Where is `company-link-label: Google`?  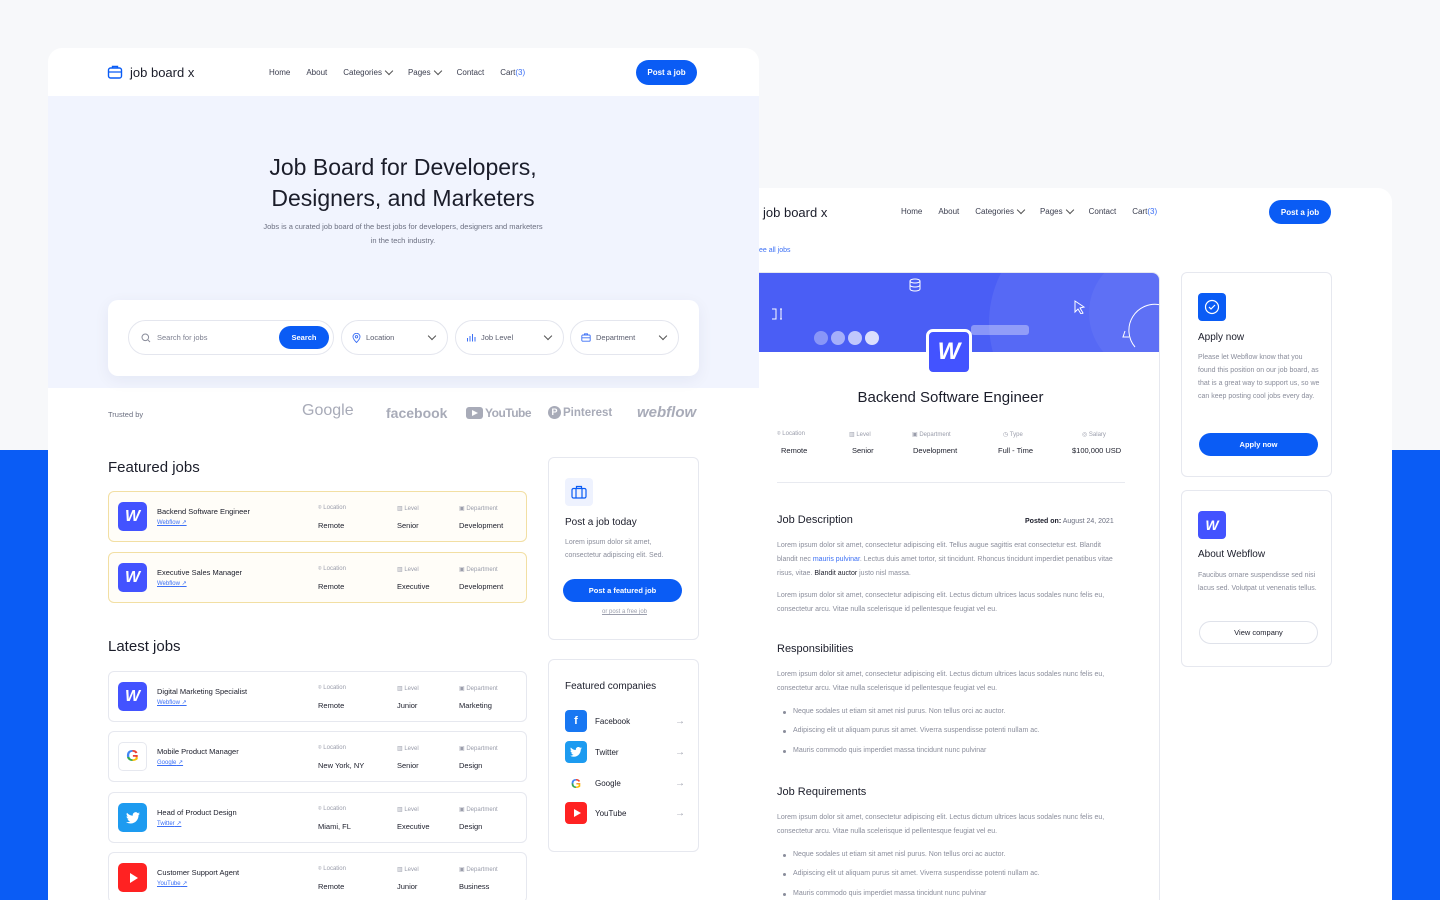
company-link-label: Google is located at coordinates (167, 763).